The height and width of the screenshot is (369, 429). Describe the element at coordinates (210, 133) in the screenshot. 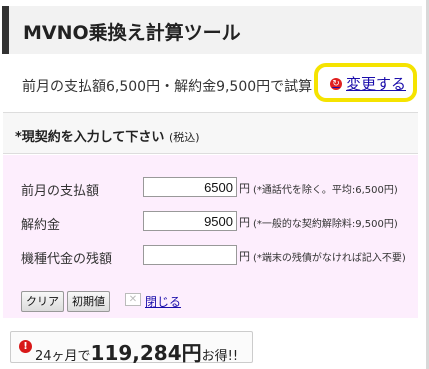

I see `form-header: *現契約を入力して下さい (税込)` at that location.